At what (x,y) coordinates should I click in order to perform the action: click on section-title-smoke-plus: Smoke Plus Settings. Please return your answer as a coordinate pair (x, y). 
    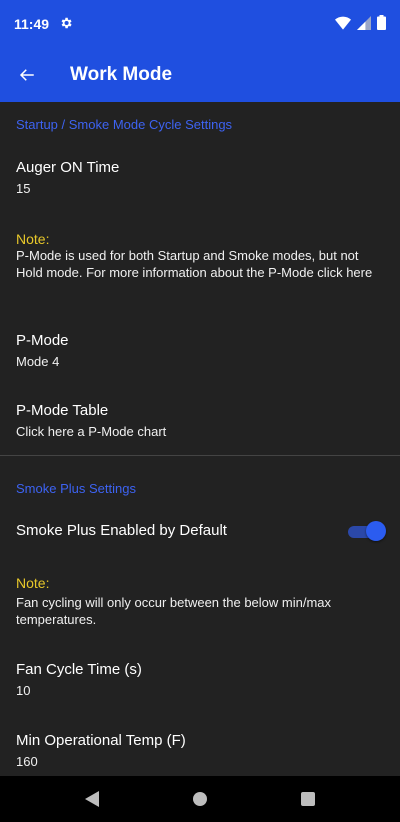
    Looking at the image, I should click on (76, 488).